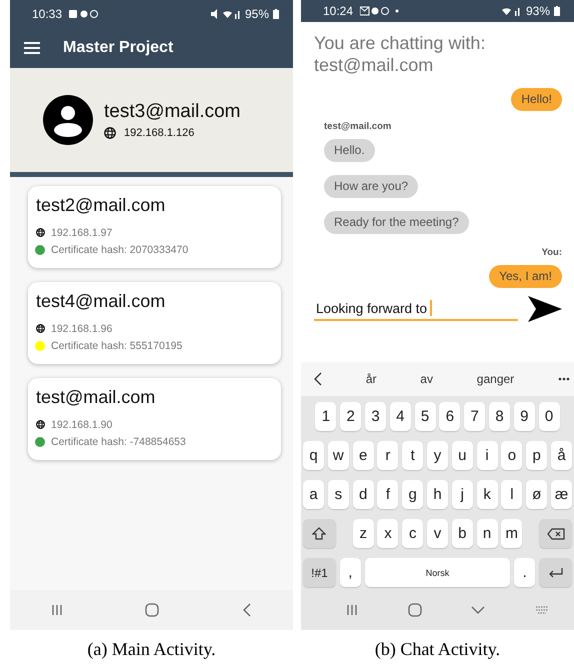 Image resolution: width=574 pixels, height=668 pixels. What do you see at coordinates (247, 610) in the screenshot?
I see `back-icon` at bounding box center [247, 610].